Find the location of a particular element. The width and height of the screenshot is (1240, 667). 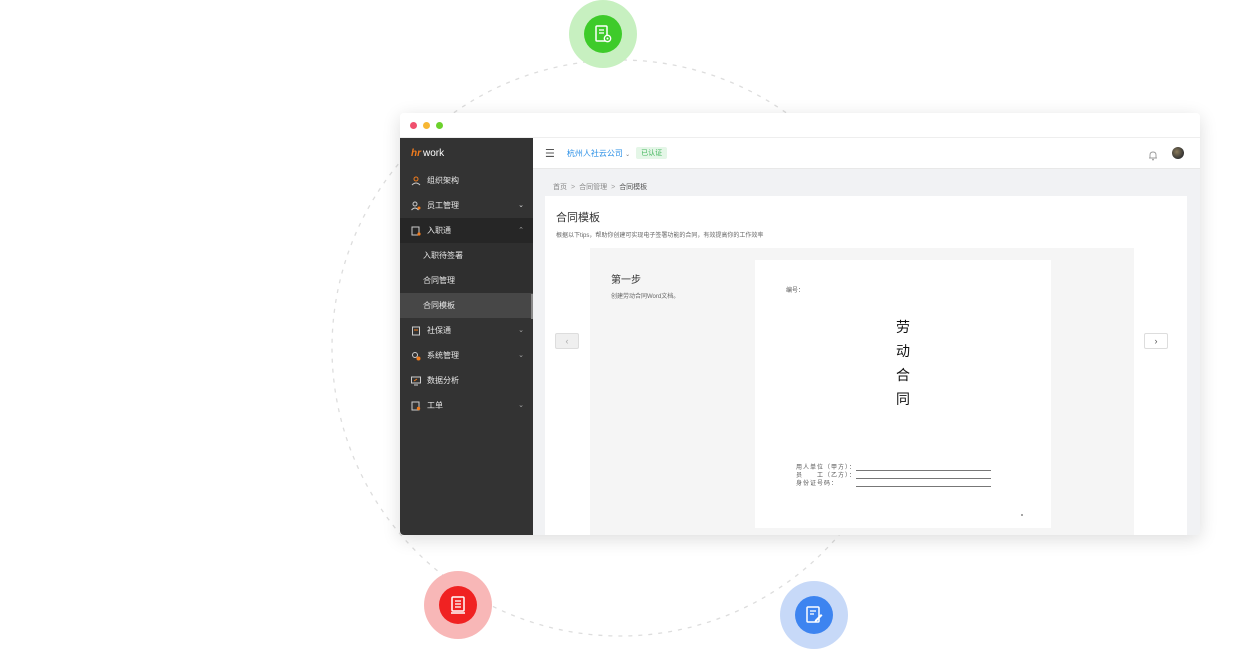

contract-title: 劳 动 合 同 is located at coordinates (903, 364).